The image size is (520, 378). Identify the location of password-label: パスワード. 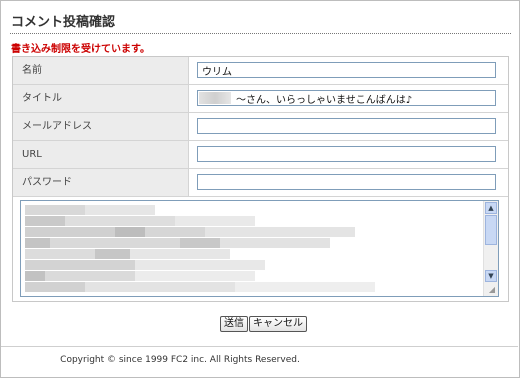
(101, 182).